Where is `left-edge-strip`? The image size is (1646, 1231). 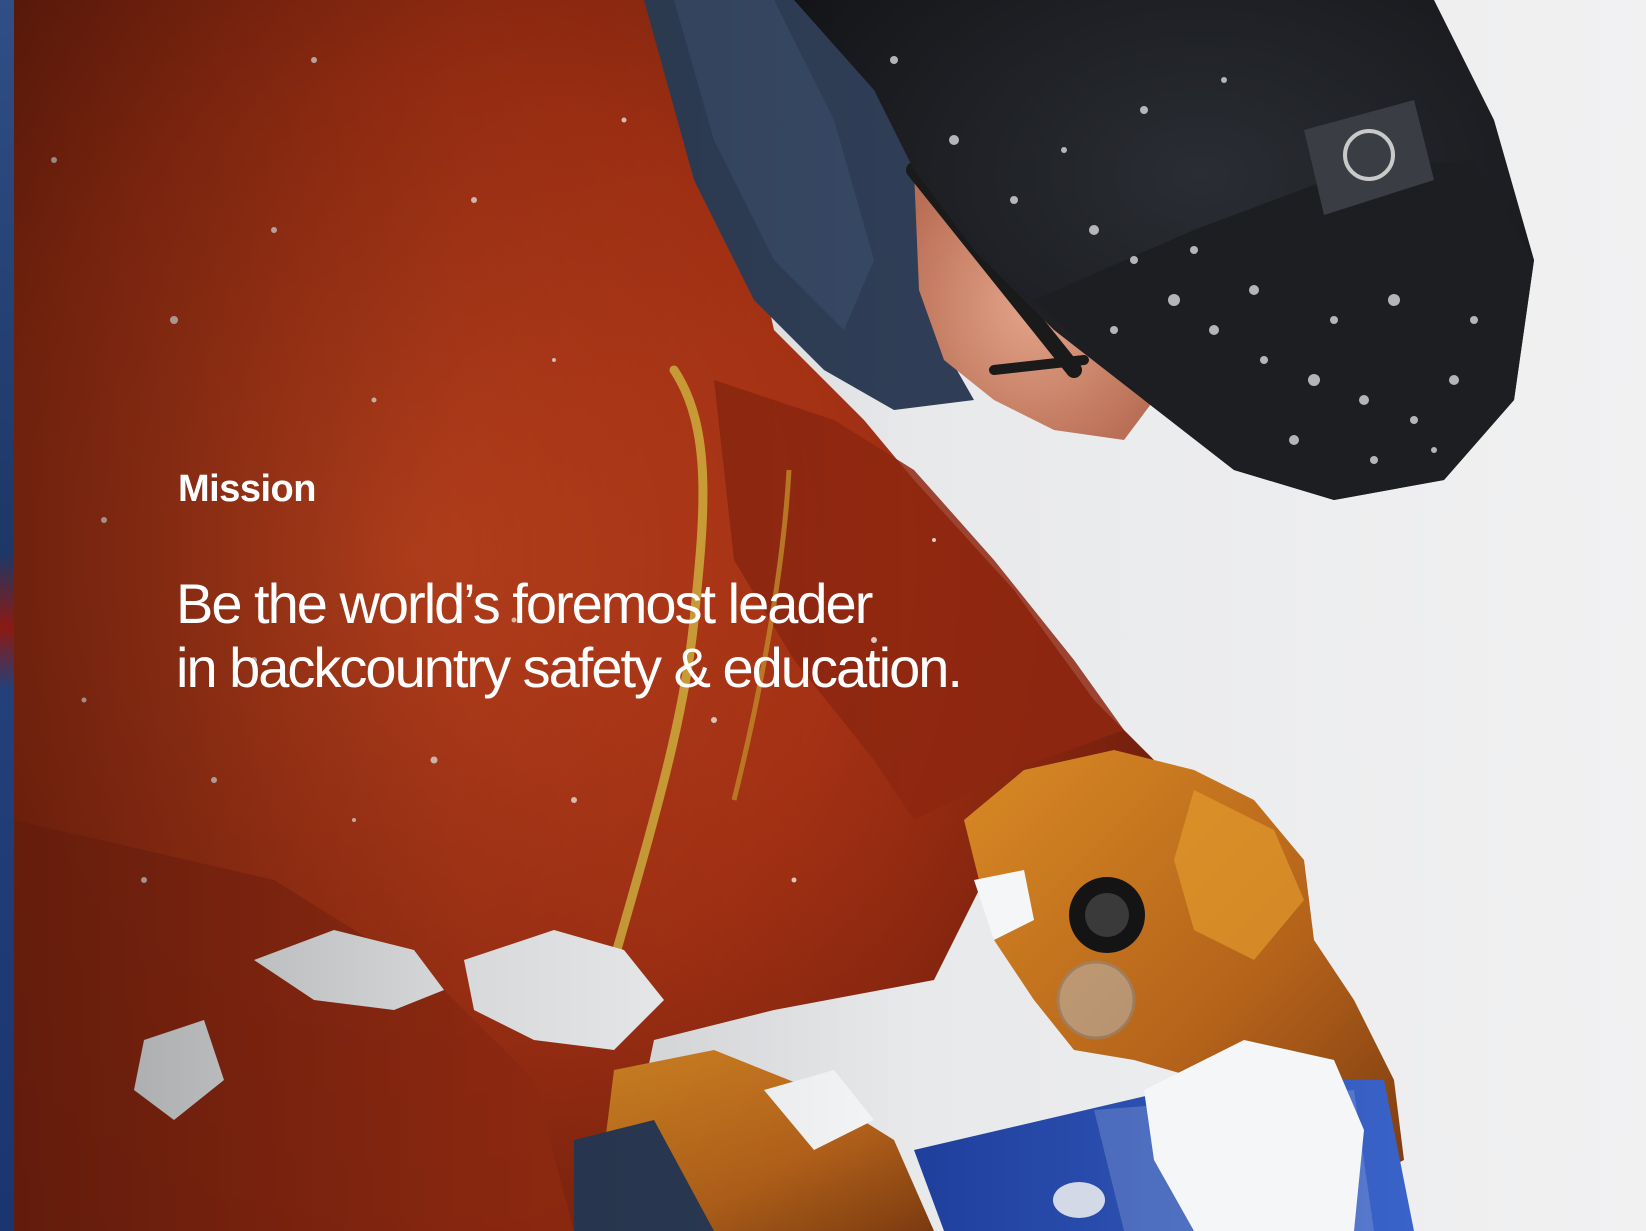 left-edge-strip is located at coordinates (7, 615).